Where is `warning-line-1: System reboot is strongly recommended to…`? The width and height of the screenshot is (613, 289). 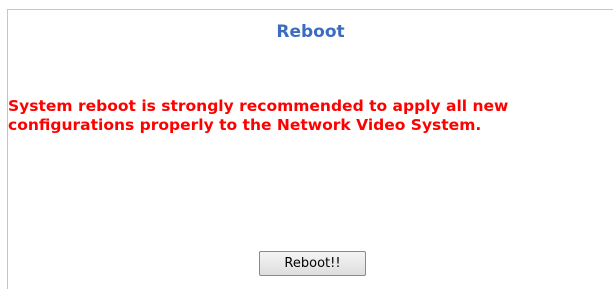
warning-line-1: System reboot is strongly recommended to… is located at coordinates (258, 106).